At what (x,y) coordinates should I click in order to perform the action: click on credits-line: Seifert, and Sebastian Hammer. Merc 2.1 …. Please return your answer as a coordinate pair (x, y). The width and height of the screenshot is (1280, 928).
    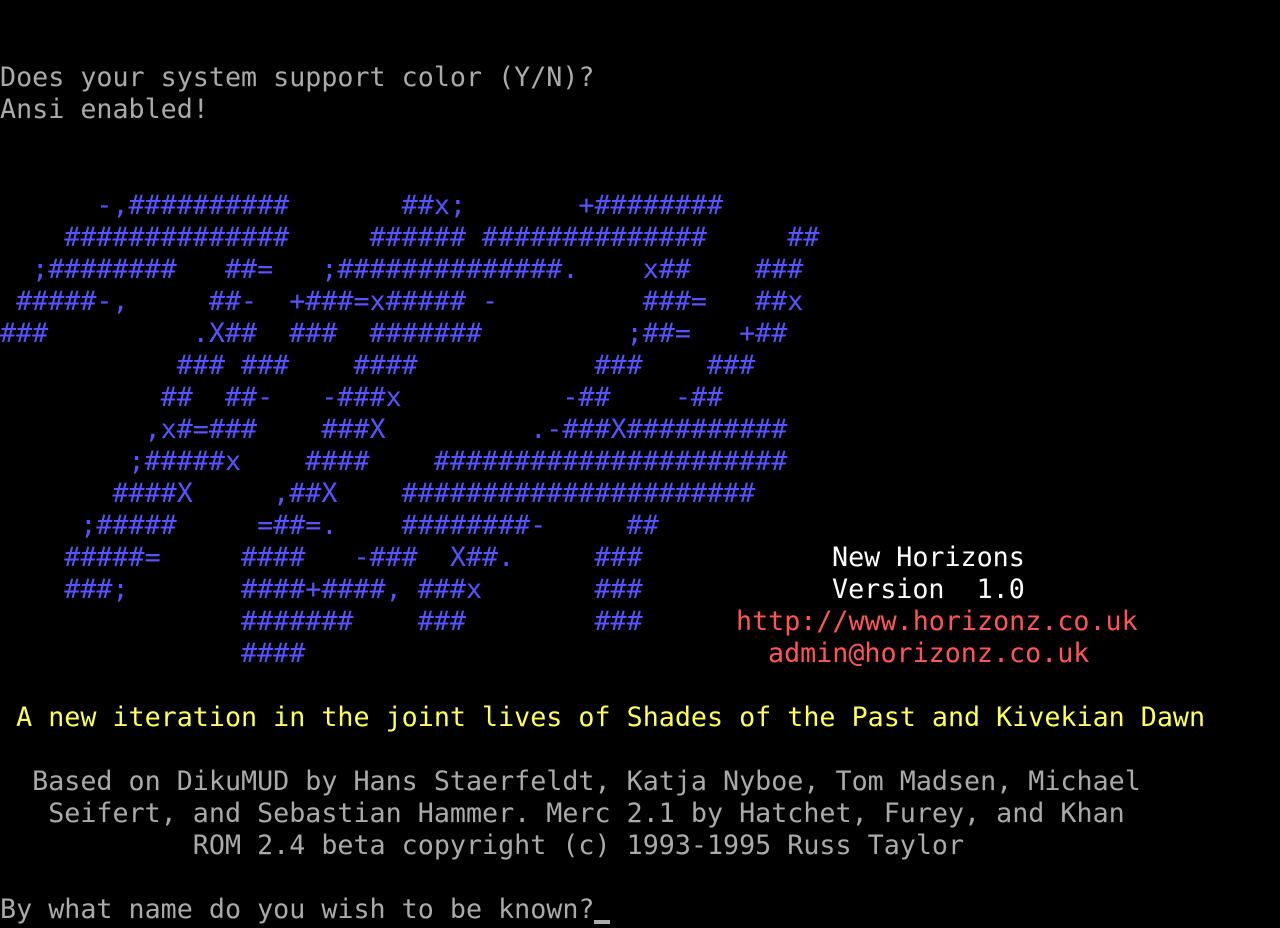
    Looking at the image, I should click on (562, 813).